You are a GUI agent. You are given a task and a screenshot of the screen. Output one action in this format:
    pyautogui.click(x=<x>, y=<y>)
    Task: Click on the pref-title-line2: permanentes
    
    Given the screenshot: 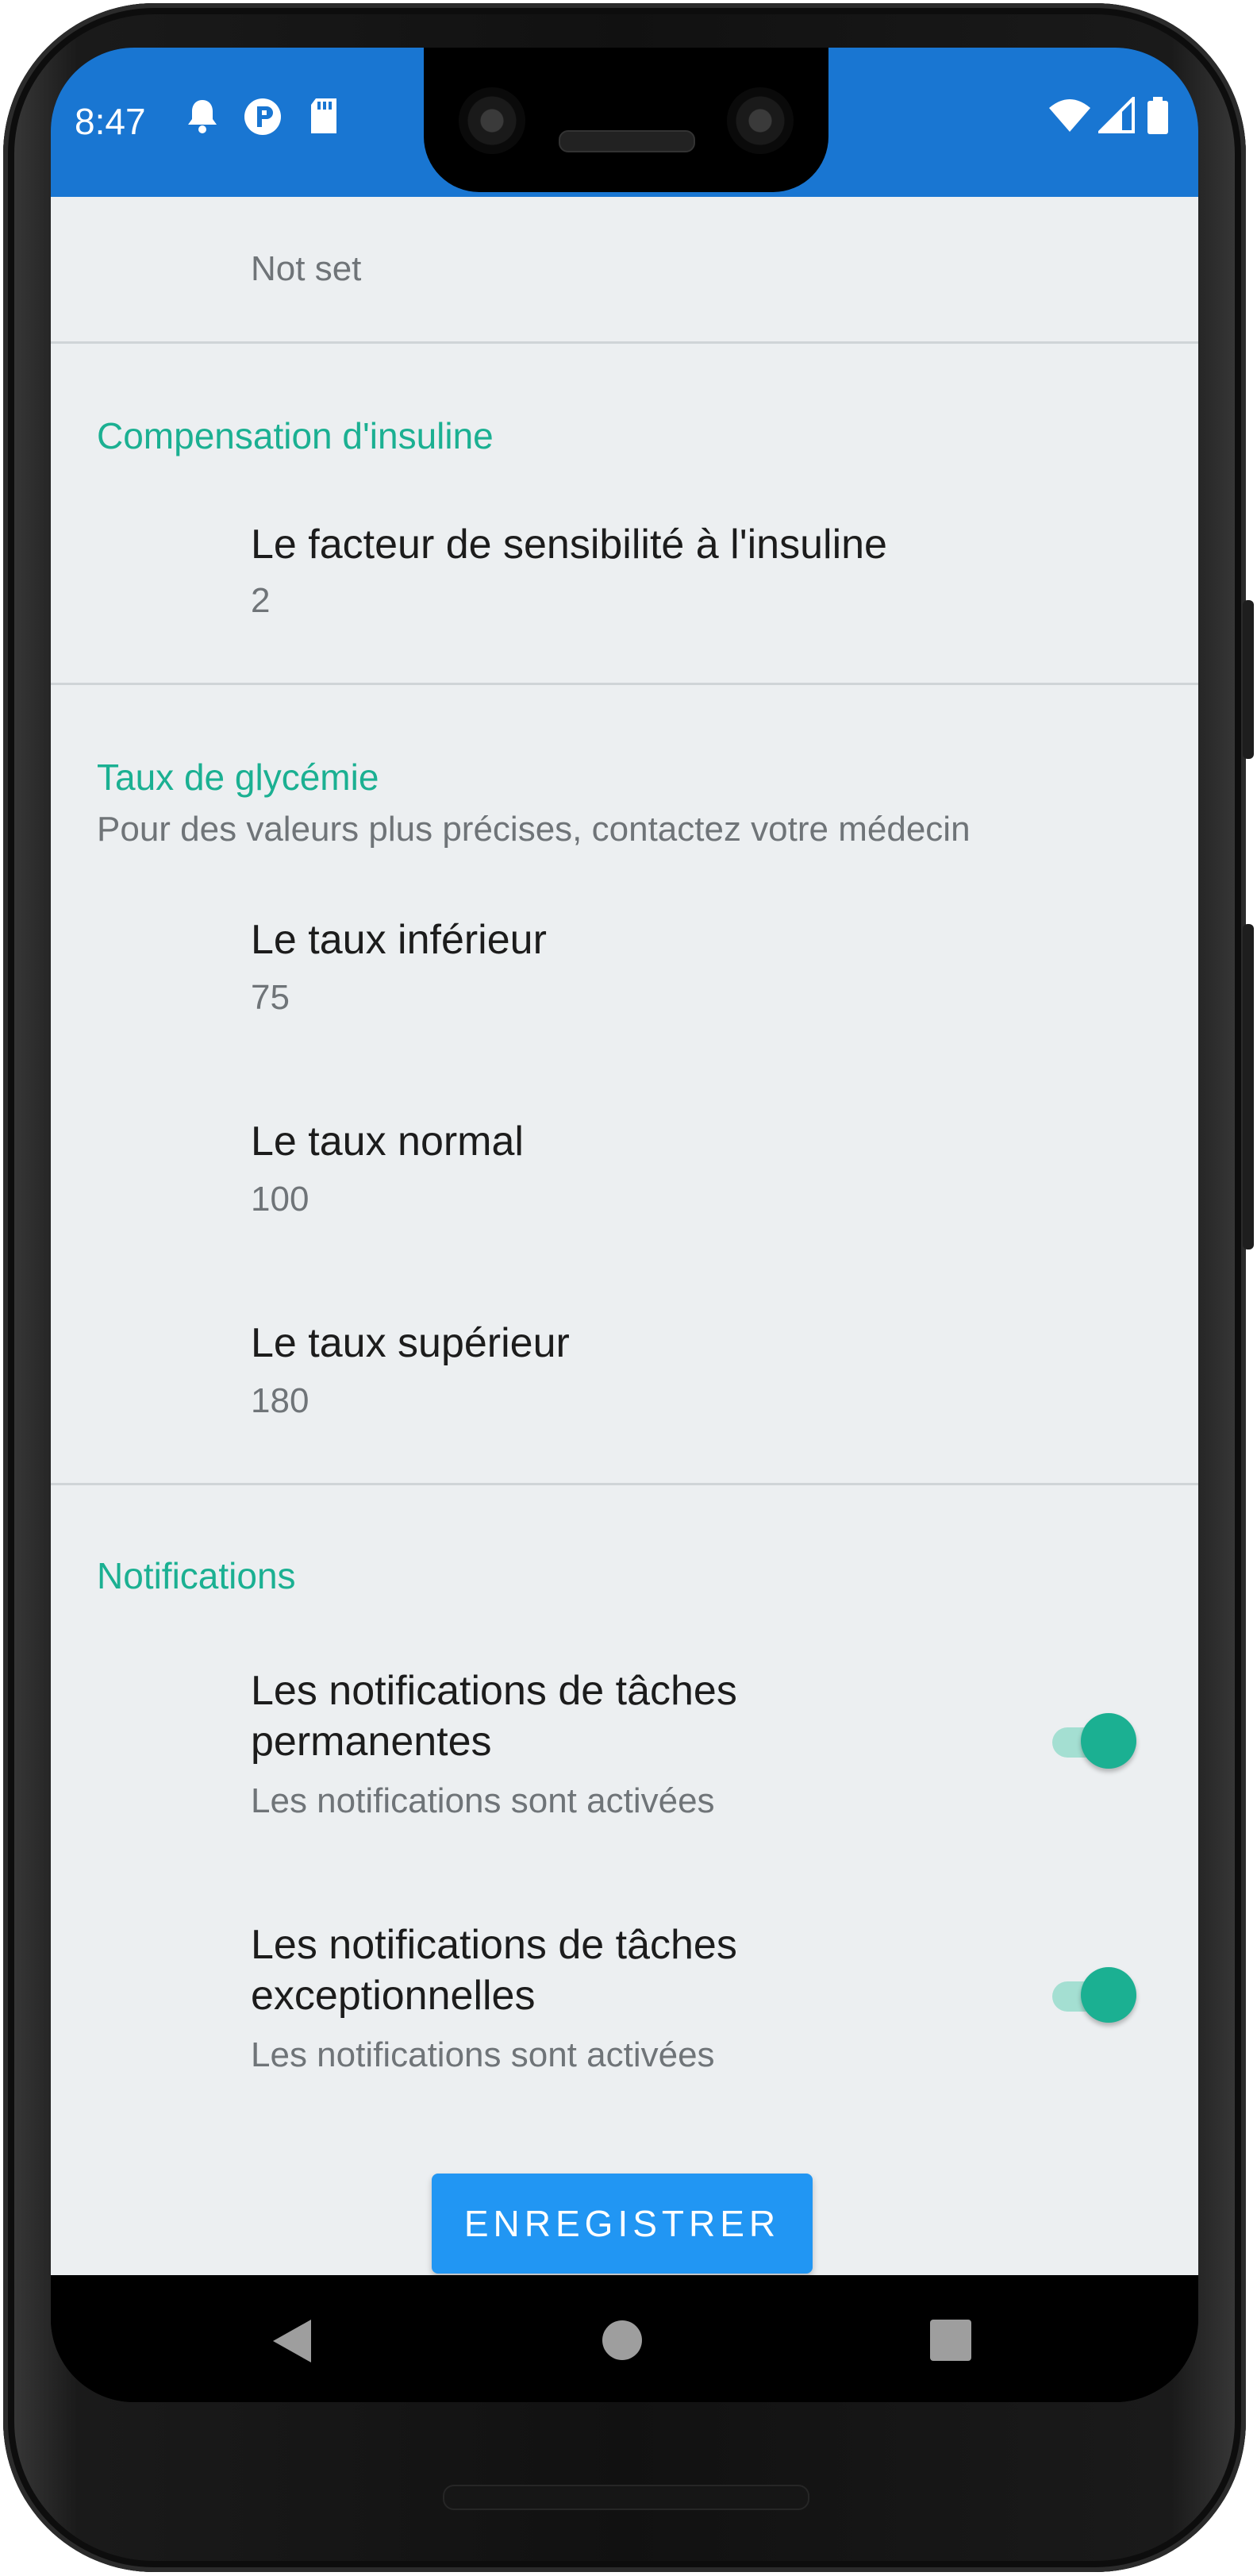 What is the action you would take?
    pyautogui.click(x=371, y=1742)
    